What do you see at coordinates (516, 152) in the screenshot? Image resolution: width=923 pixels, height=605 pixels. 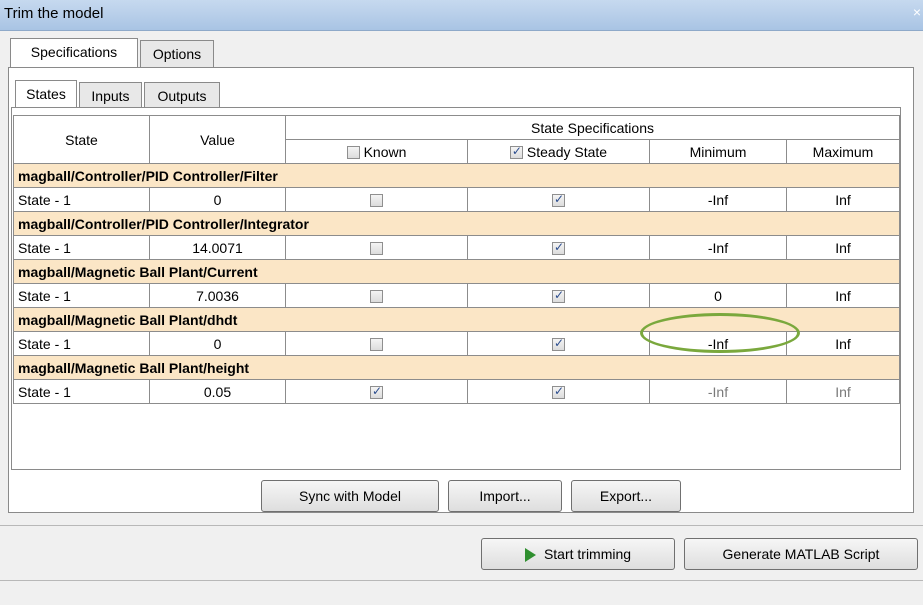 I see `header-steady-state-checkbox` at bounding box center [516, 152].